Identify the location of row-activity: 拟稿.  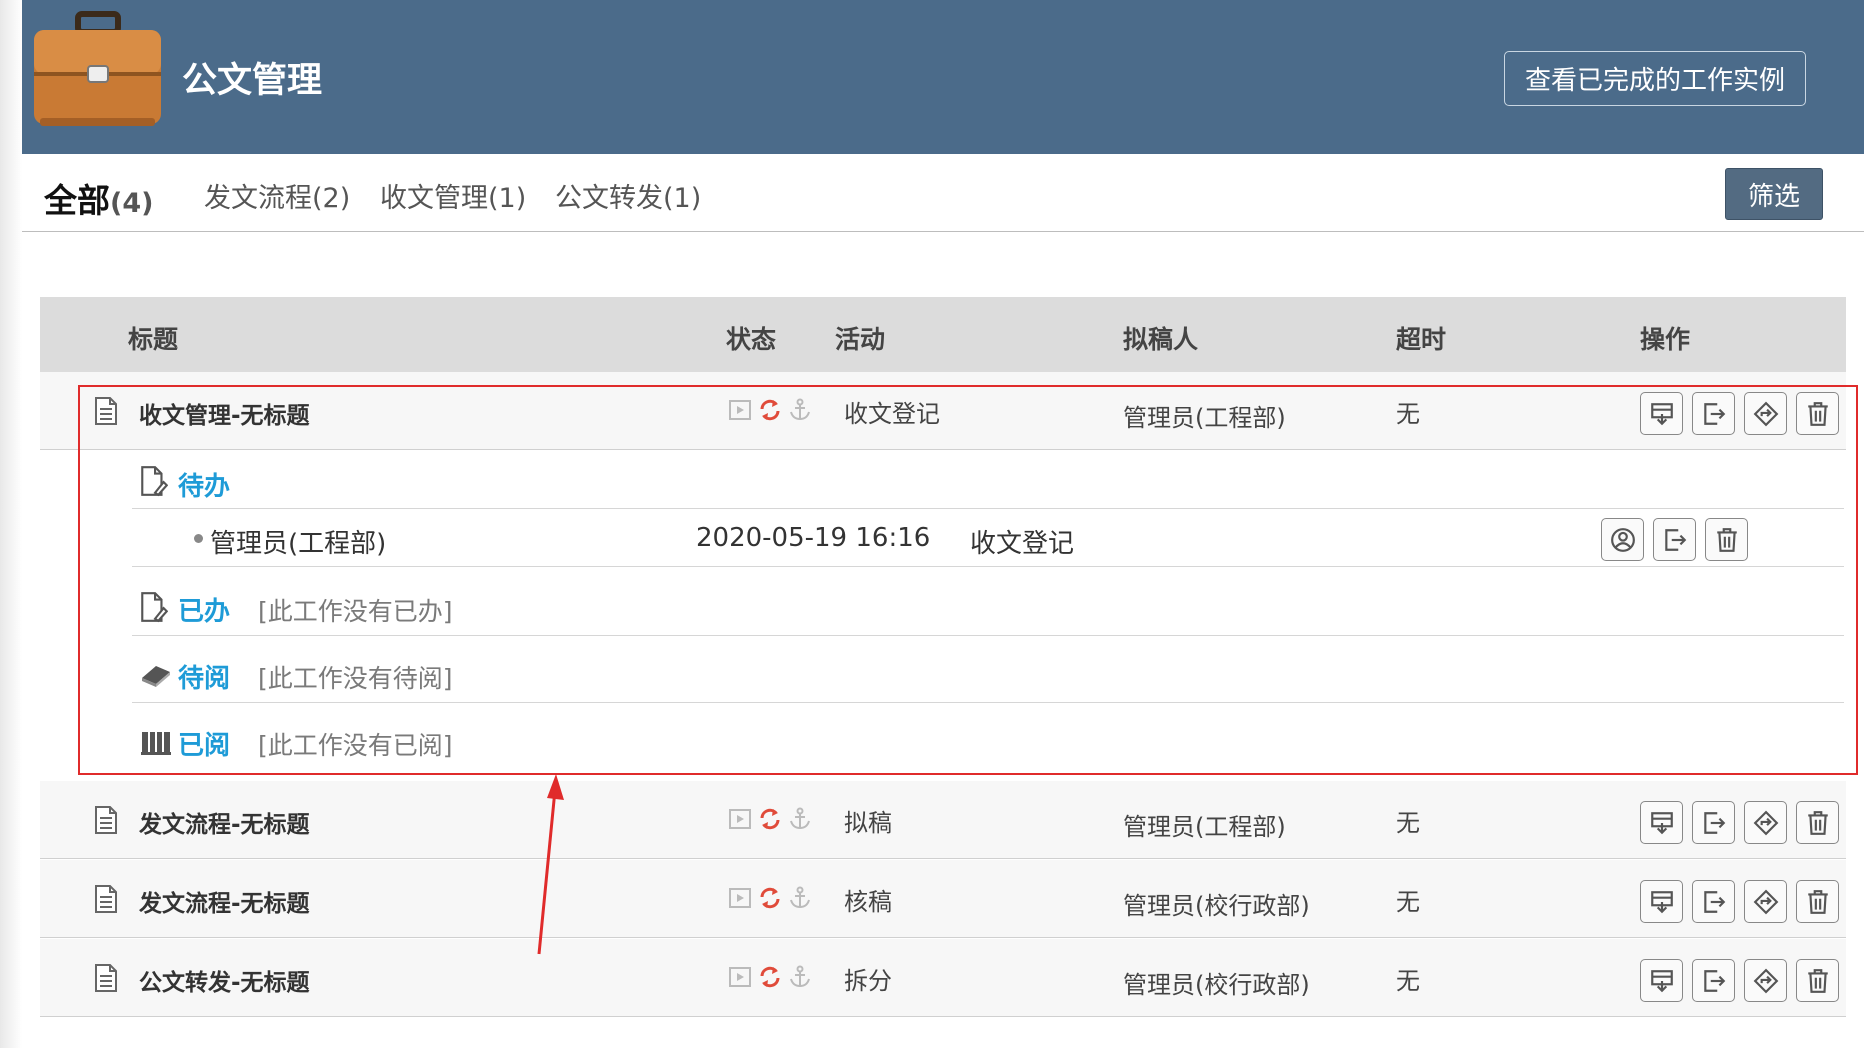
(868, 823).